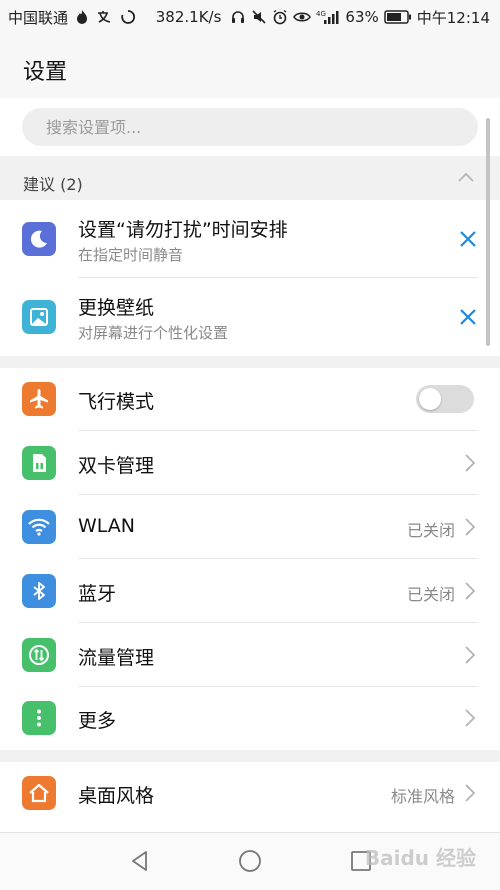 The image size is (500, 890). What do you see at coordinates (250, 527) in the screenshot?
I see `settings-item-wlan: WLAN 已关闭` at bounding box center [250, 527].